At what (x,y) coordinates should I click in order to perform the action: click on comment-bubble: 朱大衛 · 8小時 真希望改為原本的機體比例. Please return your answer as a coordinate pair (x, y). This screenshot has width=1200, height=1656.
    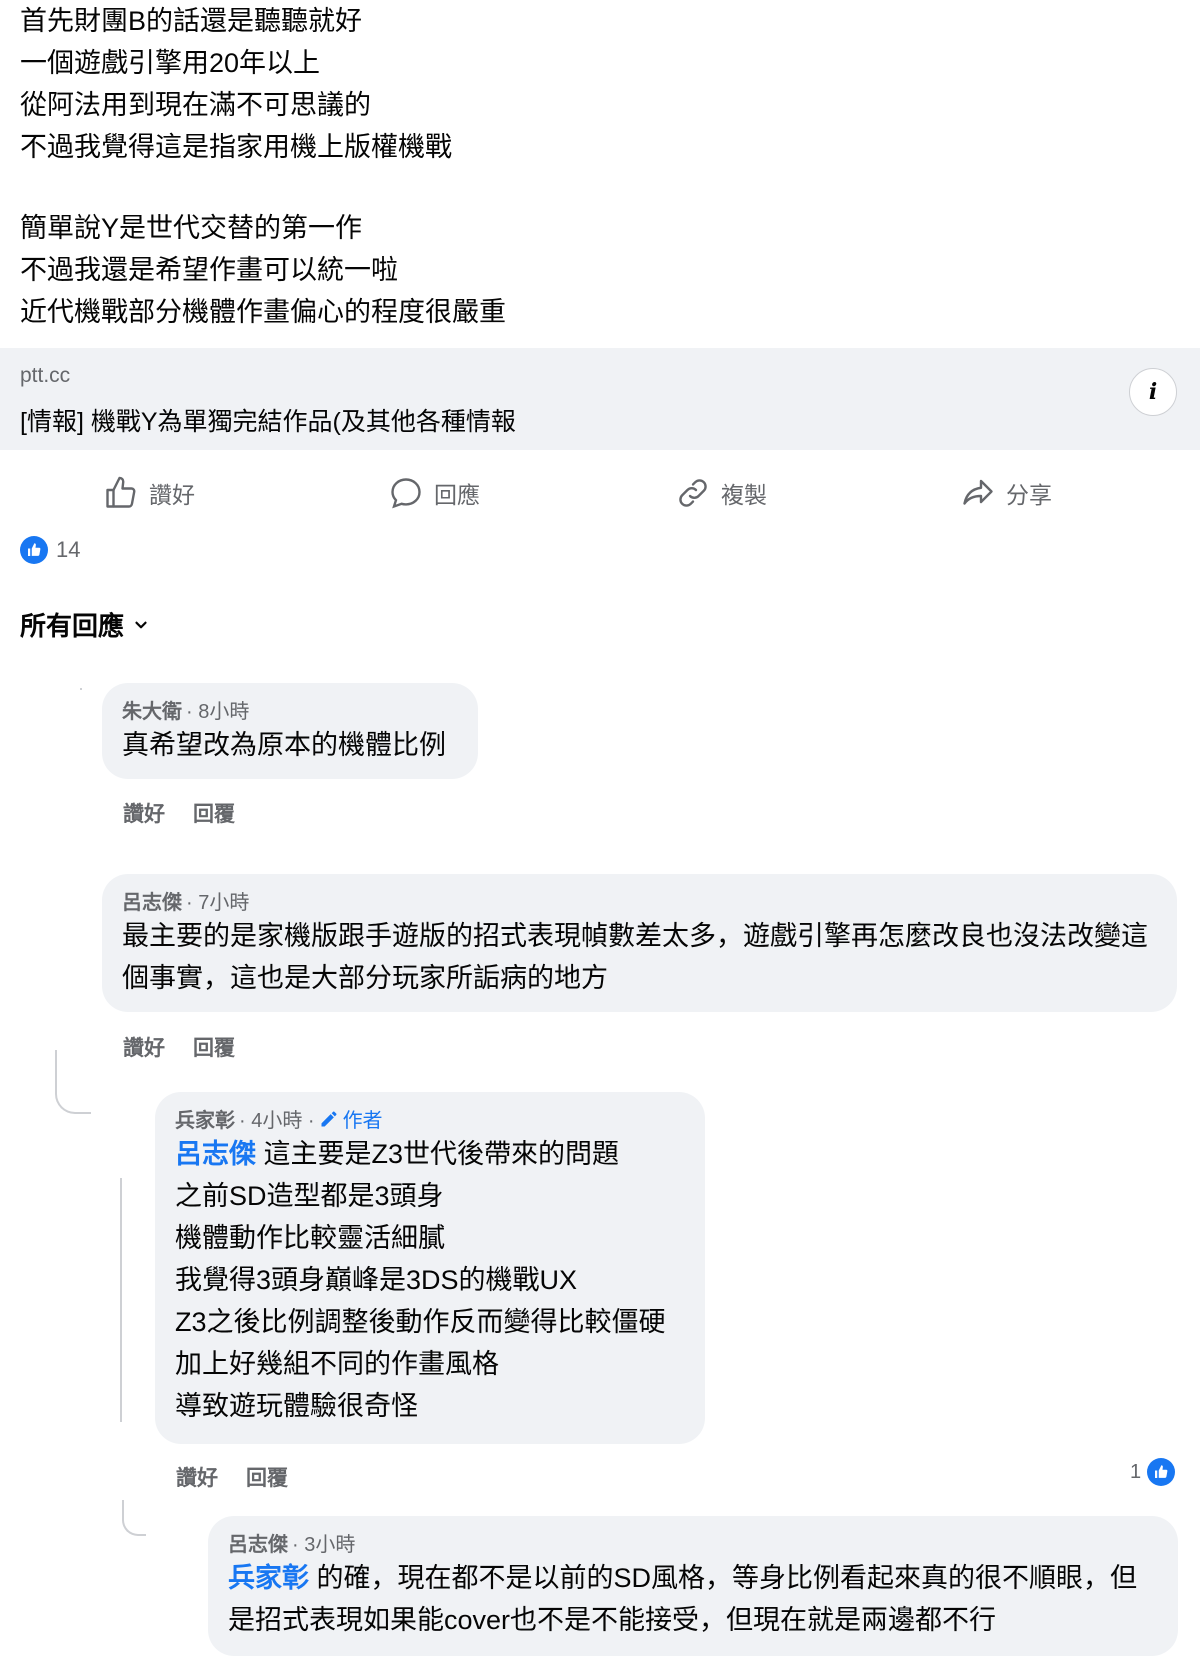
    Looking at the image, I should click on (290, 731).